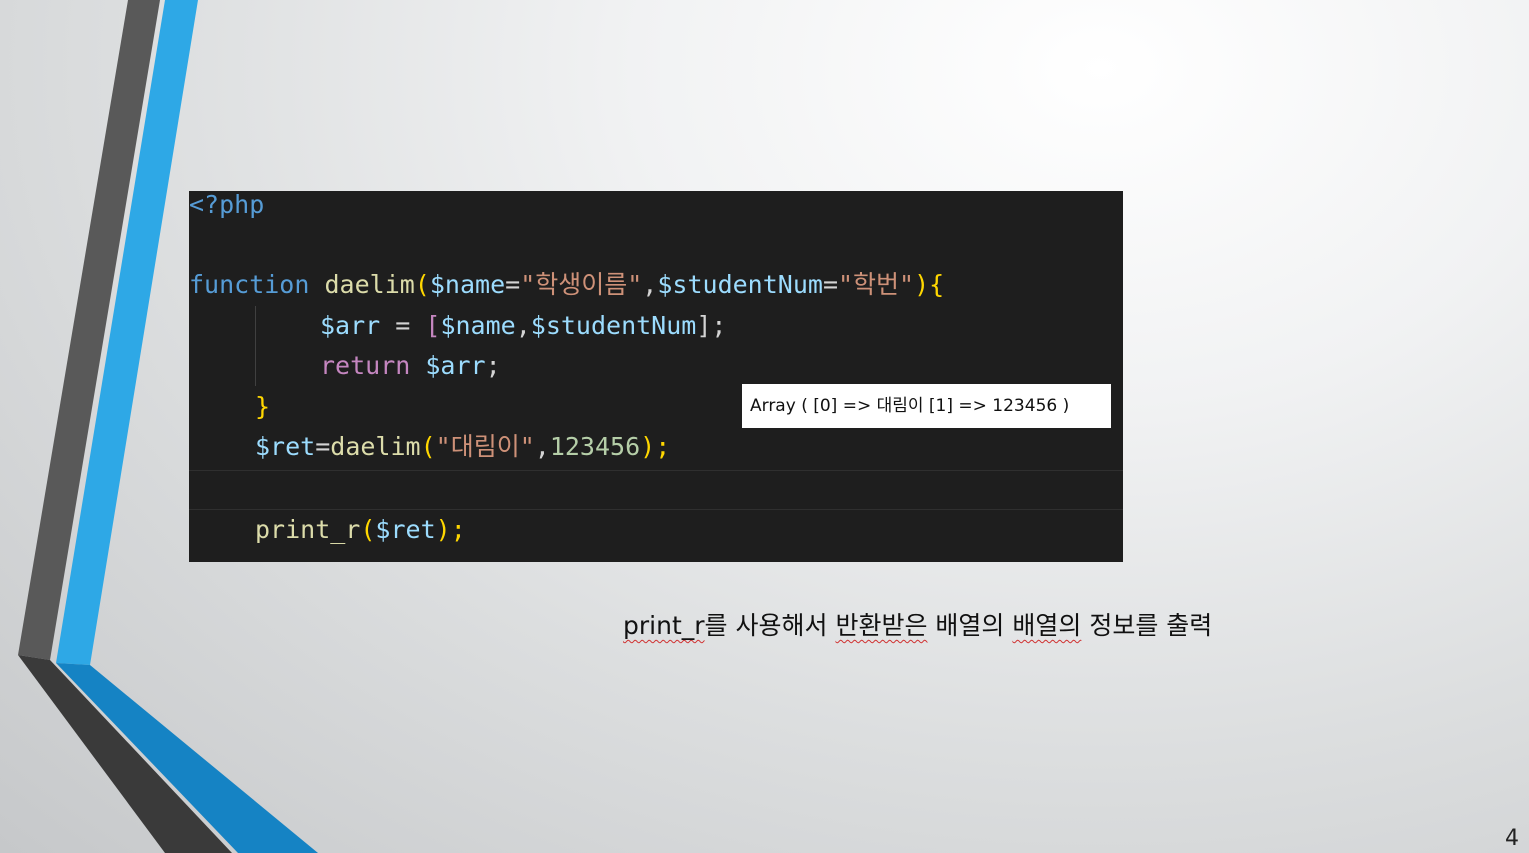  What do you see at coordinates (922, 284) in the screenshot?
I see `paren-close: )` at bounding box center [922, 284].